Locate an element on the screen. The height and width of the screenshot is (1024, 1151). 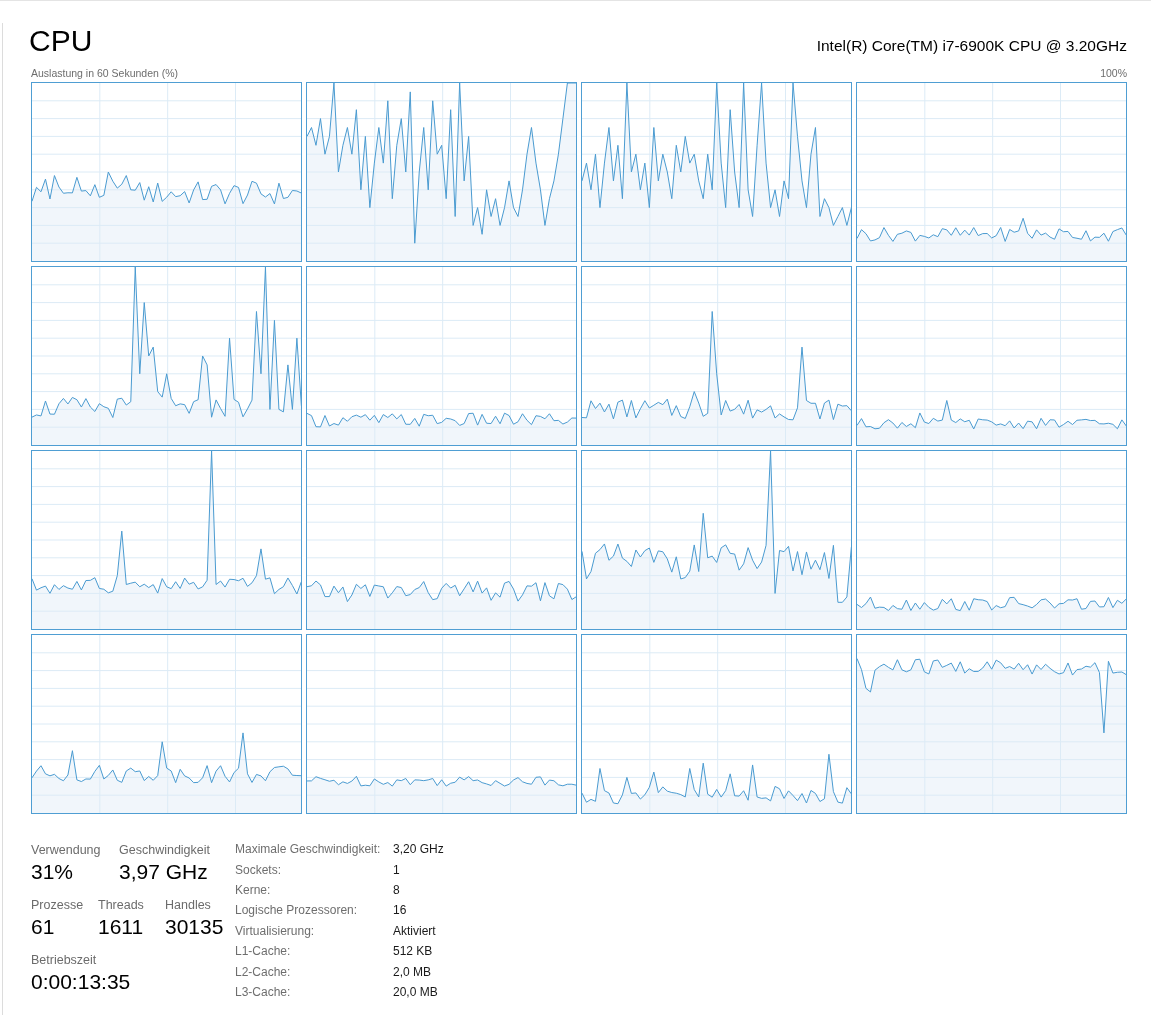
stat-label: Verwendung is located at coordinates (66, 850).